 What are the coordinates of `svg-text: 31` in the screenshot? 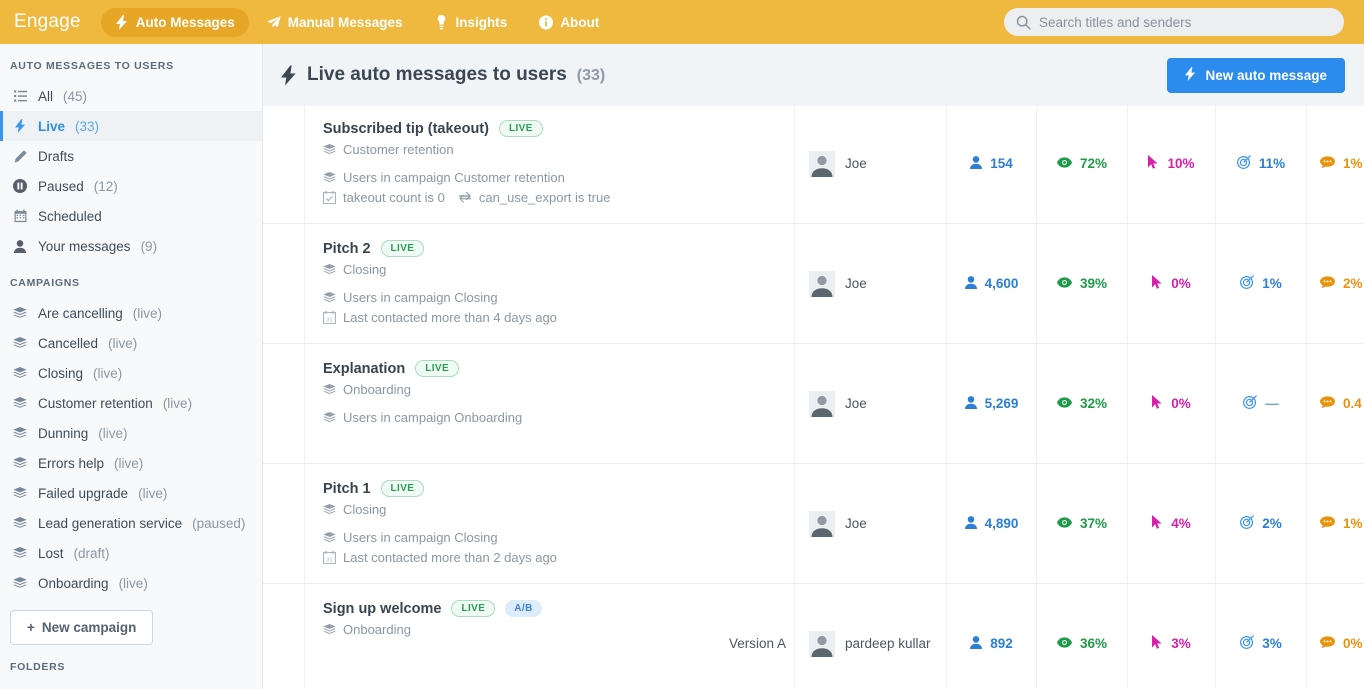 It's located at (329, 561).